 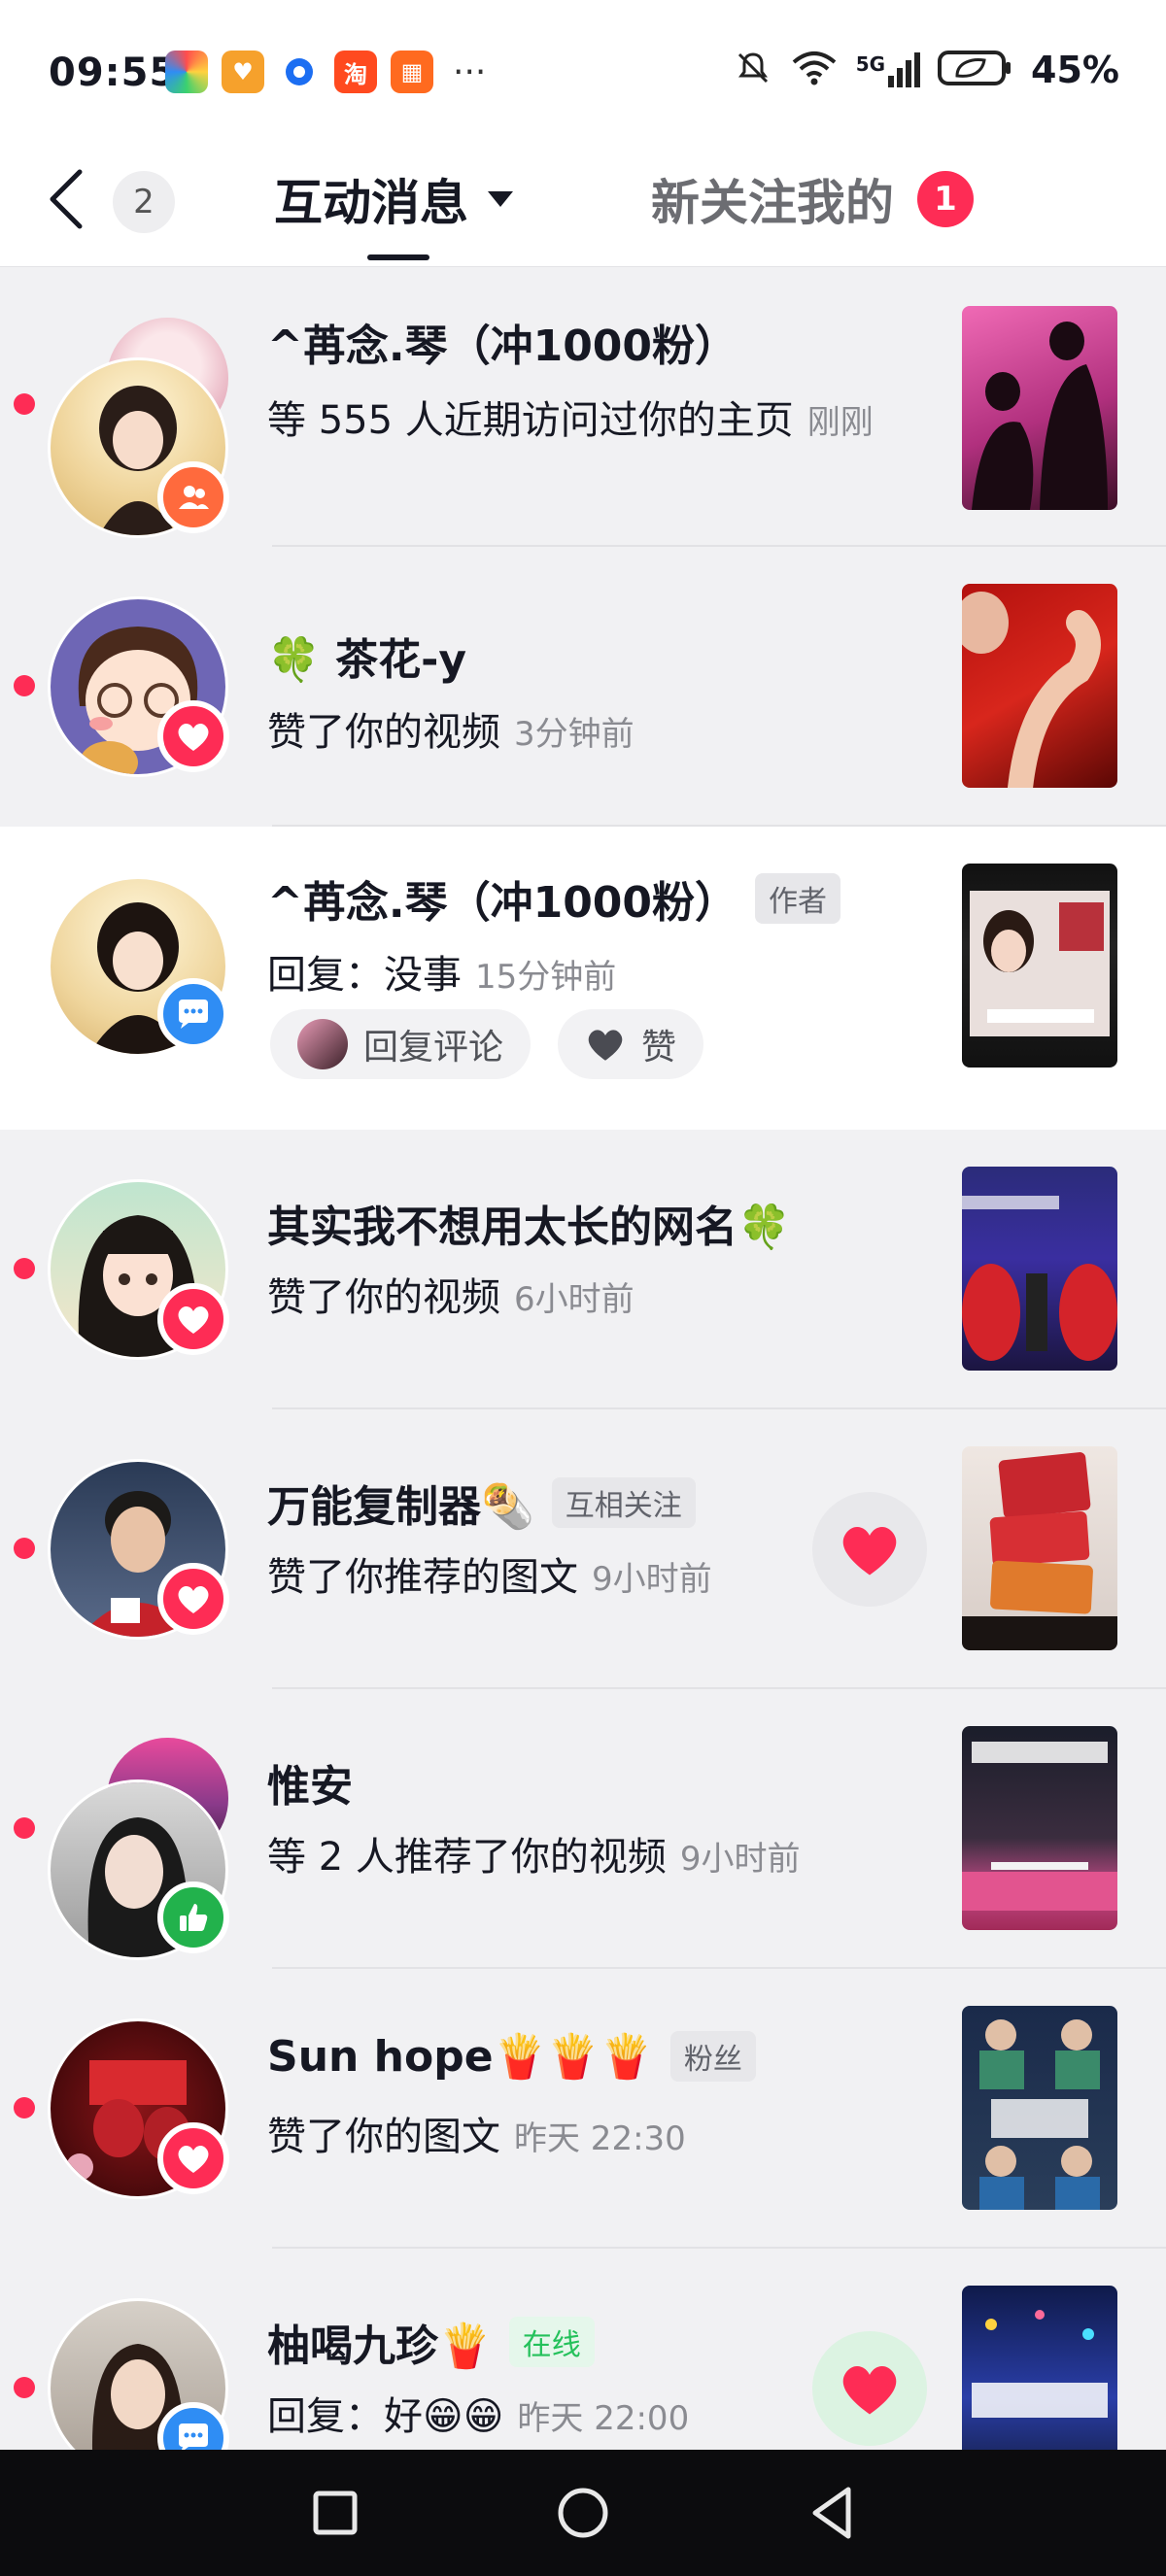 What do you see at coordinates (888, 69) in the screenshot?
I see `signal-icon: 5G` at bounding box center [888, 69].